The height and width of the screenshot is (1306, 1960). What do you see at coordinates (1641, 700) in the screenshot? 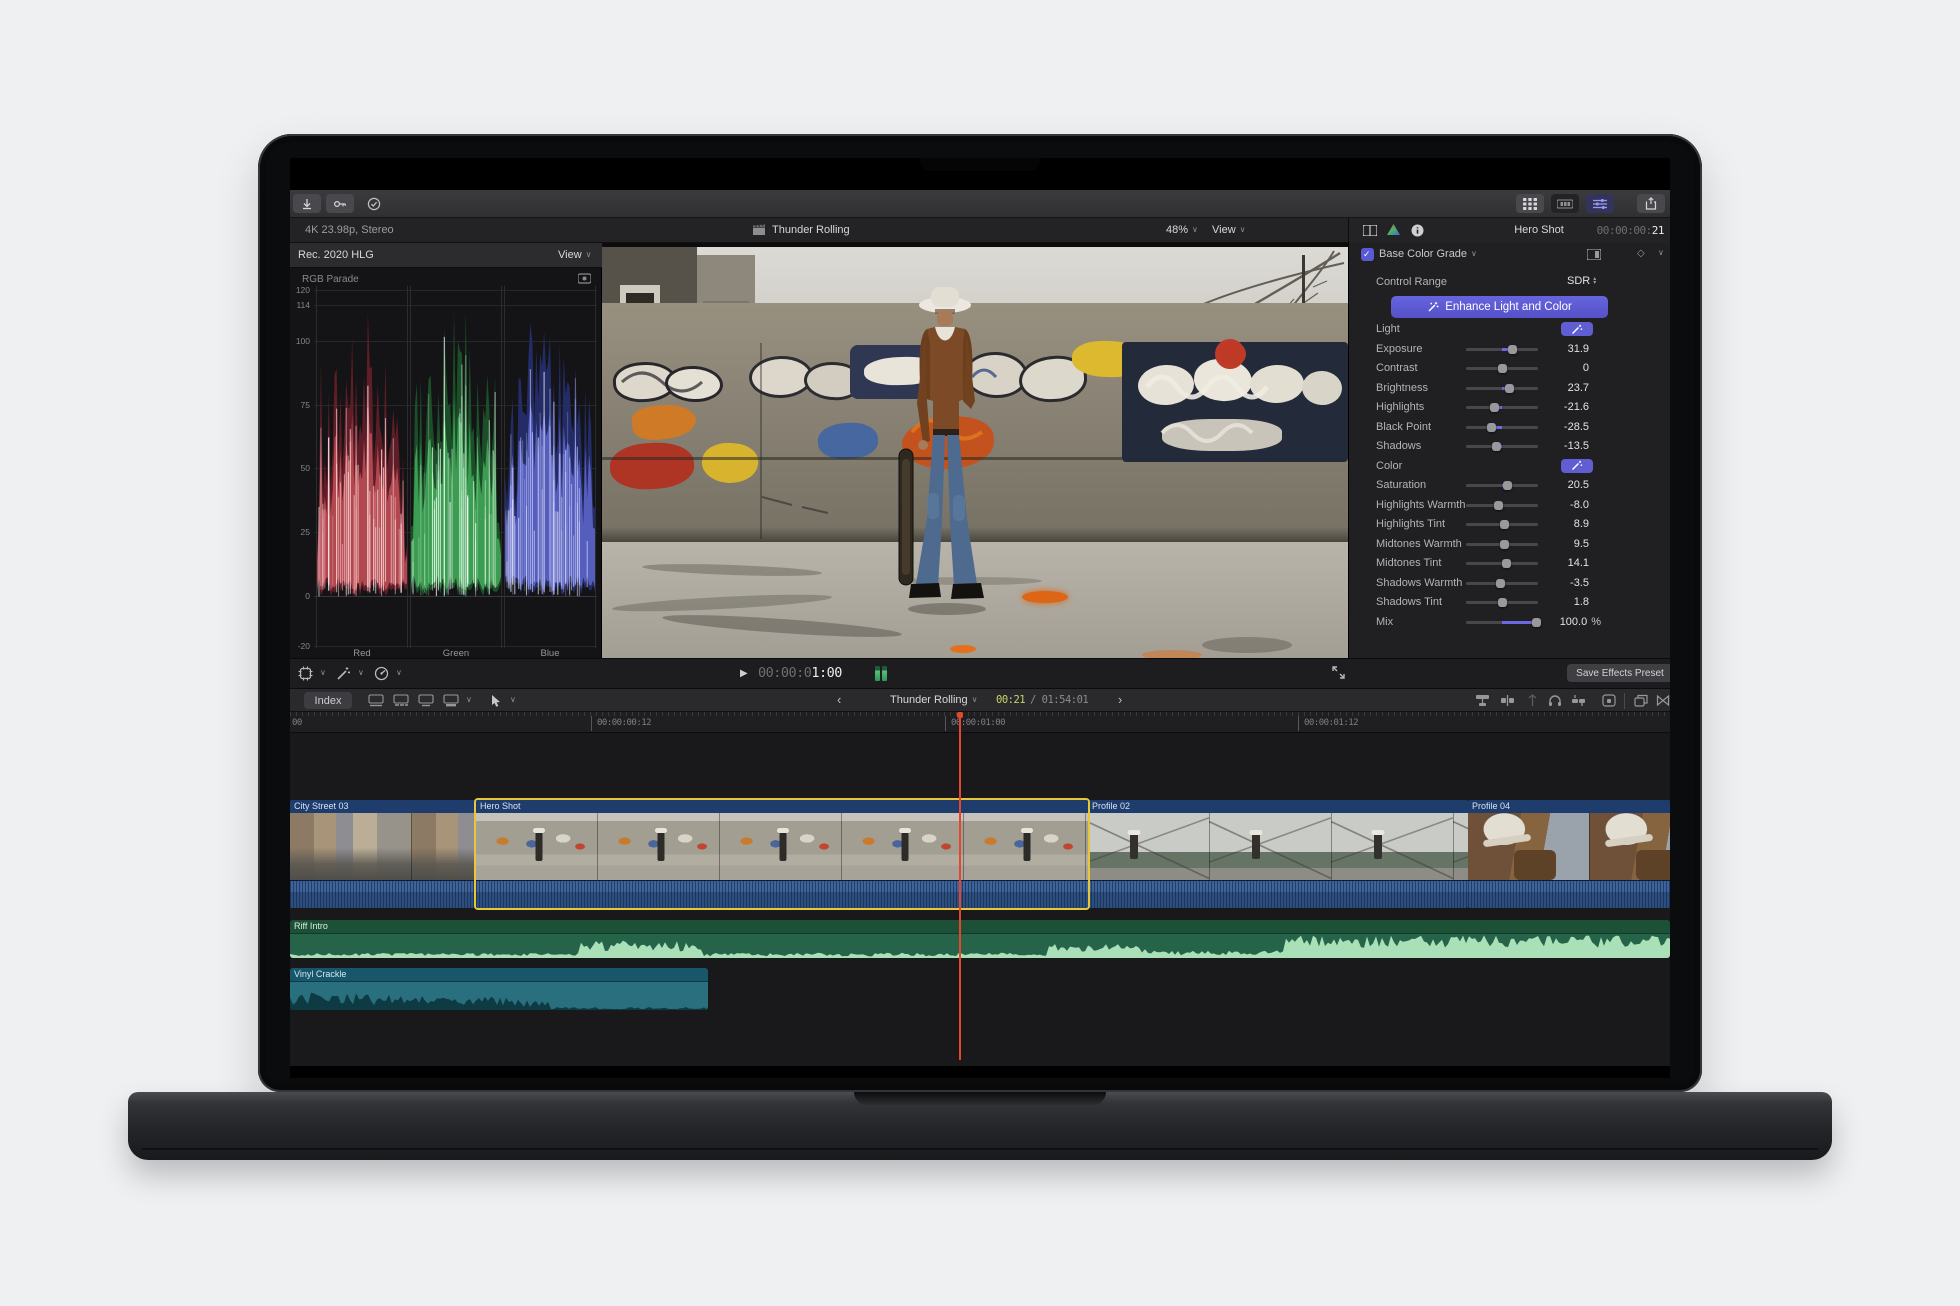
I see `duplicate-timeline-icon` at bounding box center [1641, 700].